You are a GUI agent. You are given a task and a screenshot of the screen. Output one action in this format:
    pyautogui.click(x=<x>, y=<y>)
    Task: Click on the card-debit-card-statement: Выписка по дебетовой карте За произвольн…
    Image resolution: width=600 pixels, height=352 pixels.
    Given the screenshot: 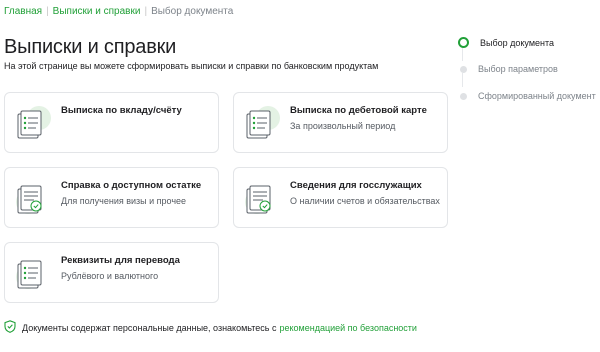 What is the action you would take?
    pyautogui.click(x=340, y=122)
    